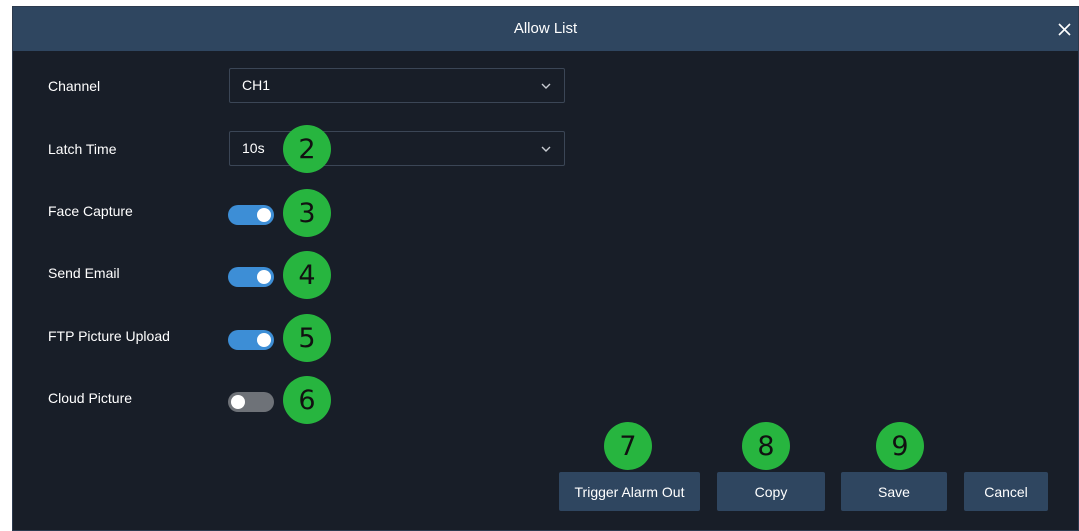 This screenshot has height=531, width=1079. Describe the element at coordinates (90, 211) in the screenshot. I see `face-capture-label: Face Capture` at that location.